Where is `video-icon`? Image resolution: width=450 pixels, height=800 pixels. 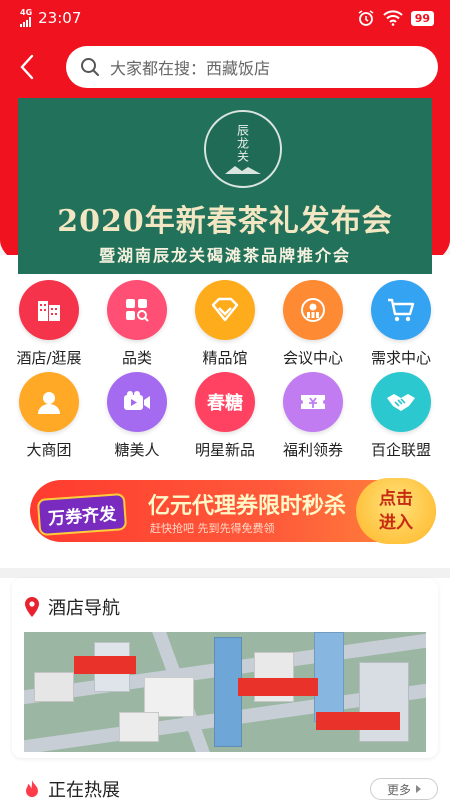 video-icon is located at coordinates (137, 402).